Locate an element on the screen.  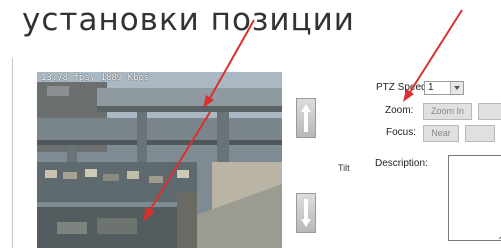
ptz-speed-select: 1 is located at coordinates (444, 88).